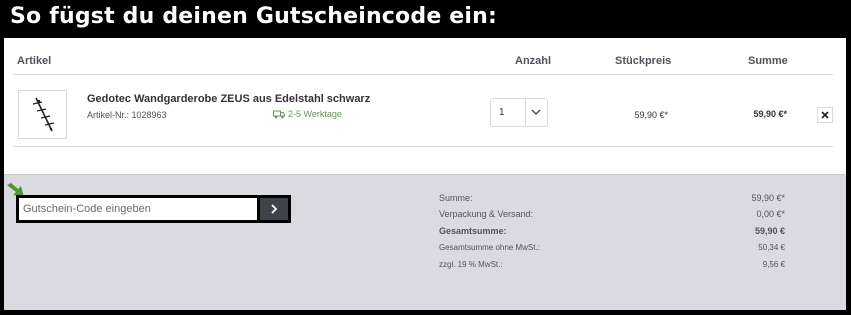 The image size is (851, 315). What do you see at coordinates (536, 112) in the screenshot?
I see `chevron-down-icon` at bounding box center [536, 112].